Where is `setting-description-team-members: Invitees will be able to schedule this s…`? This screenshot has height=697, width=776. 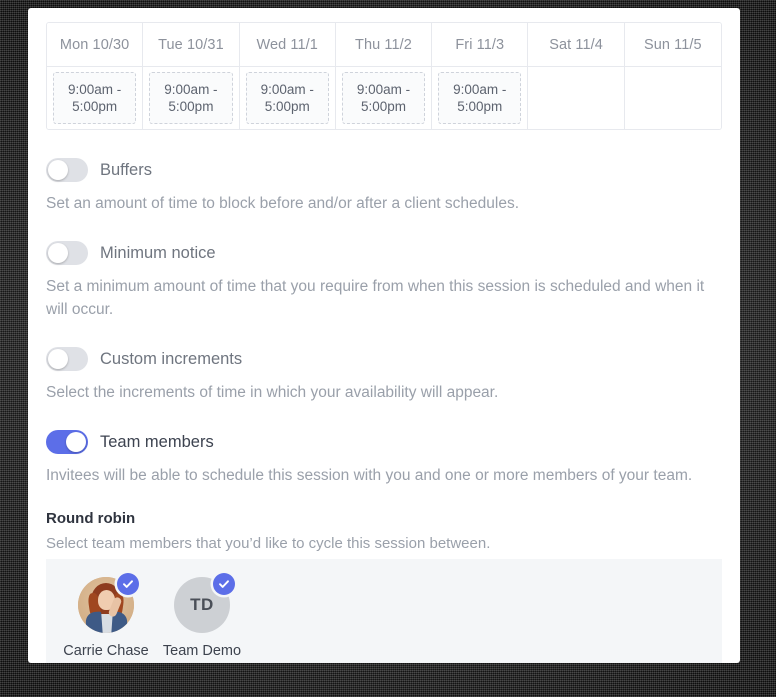 setting-description-team-members: Invitees will be able to schedule this s… is located at coordinates (369, 475).